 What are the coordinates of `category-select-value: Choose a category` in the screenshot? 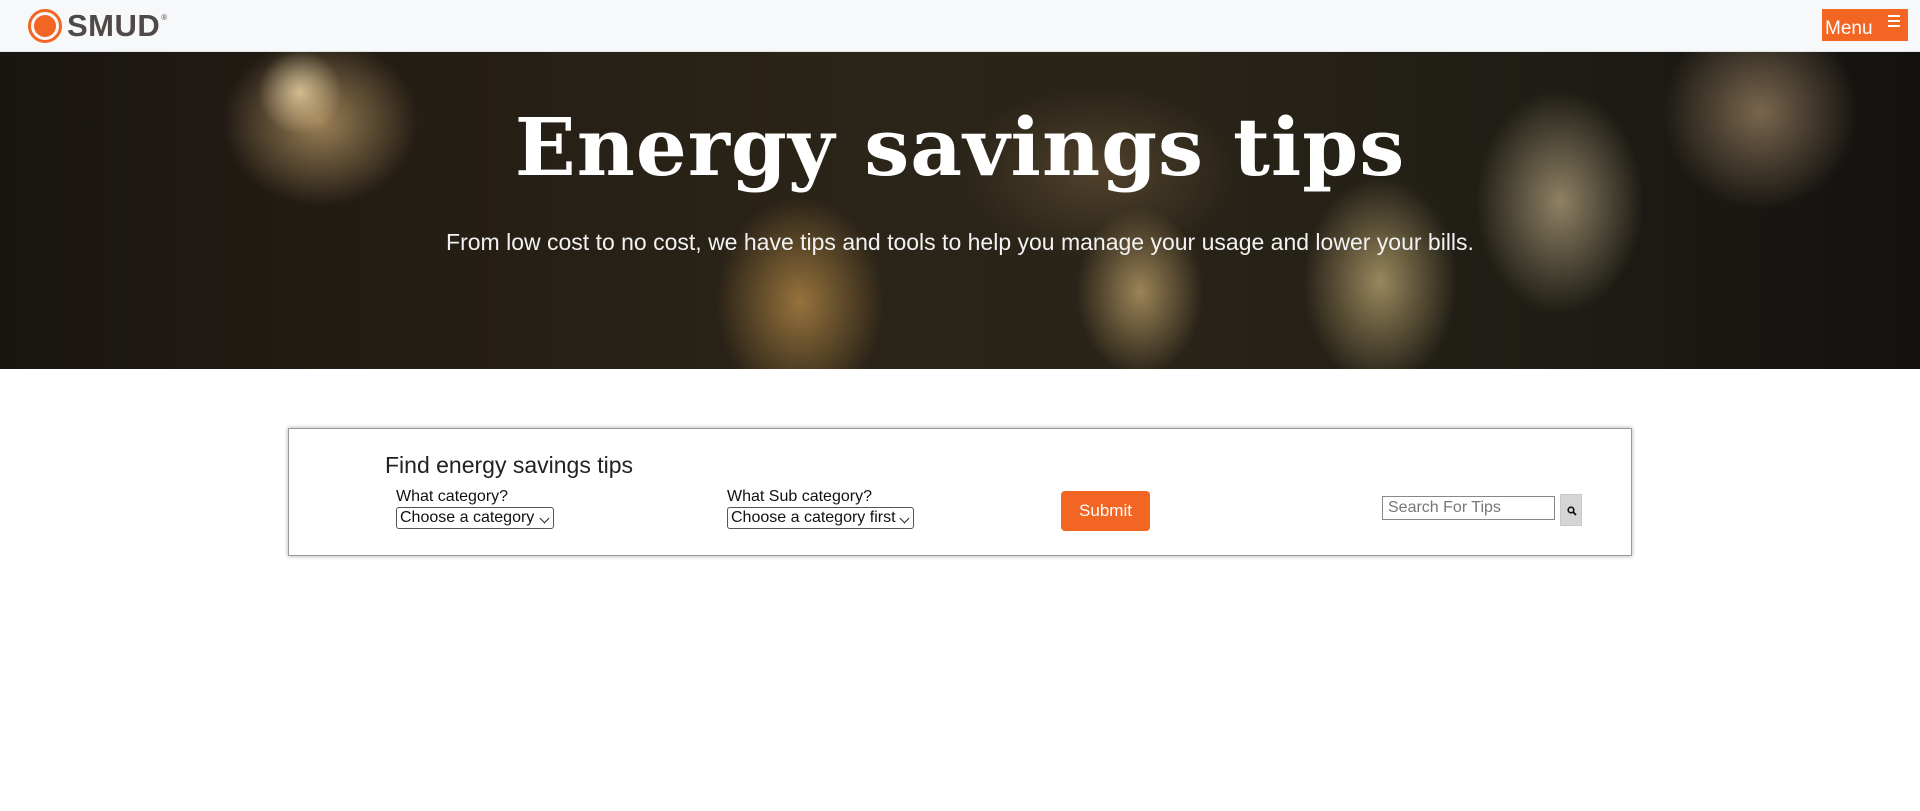 It's located at (467, 517).